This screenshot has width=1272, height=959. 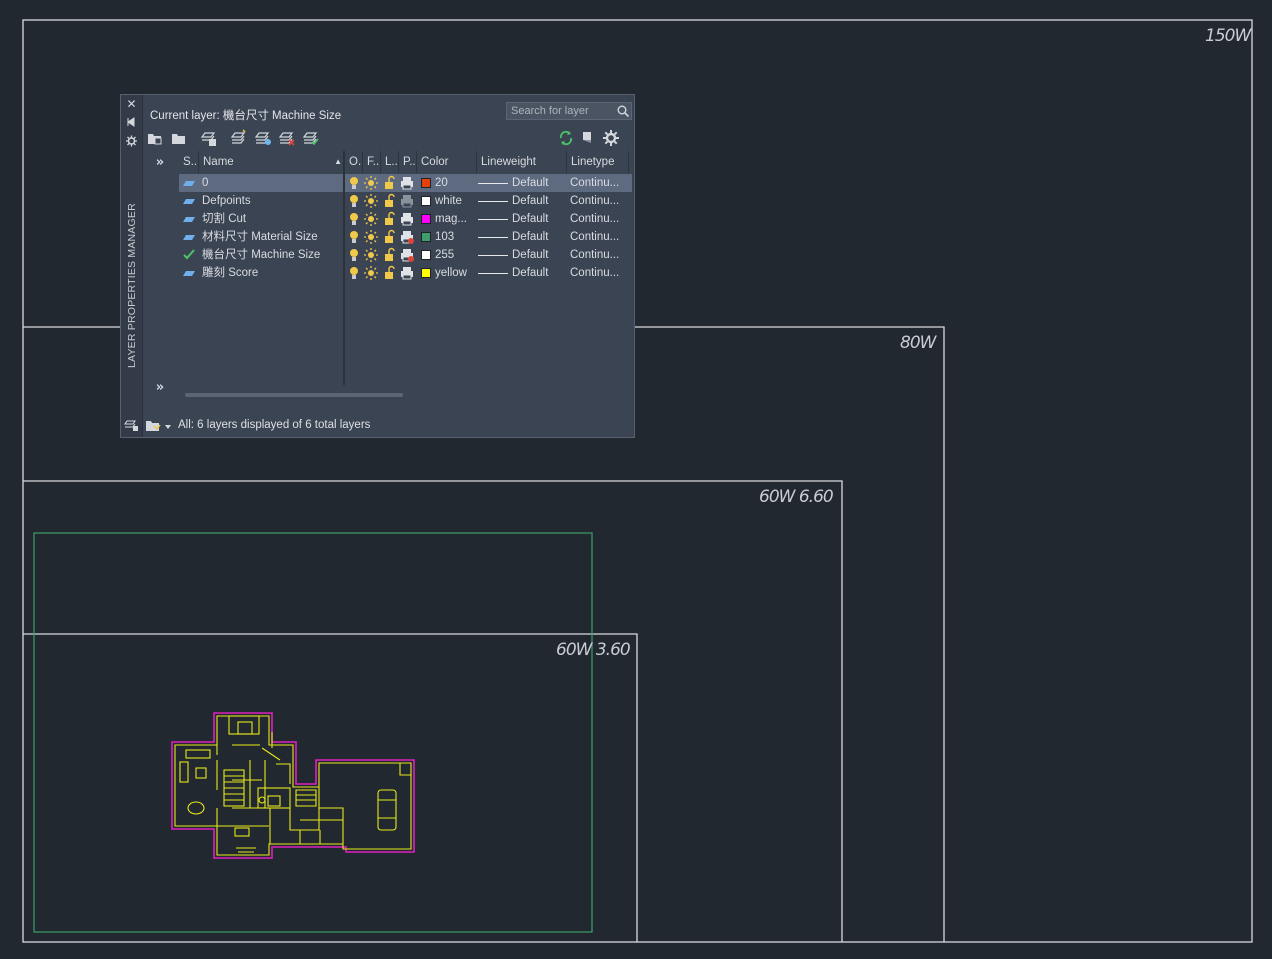 I want to click on layer-row-name-0: 0, so click(x=261, y=183).